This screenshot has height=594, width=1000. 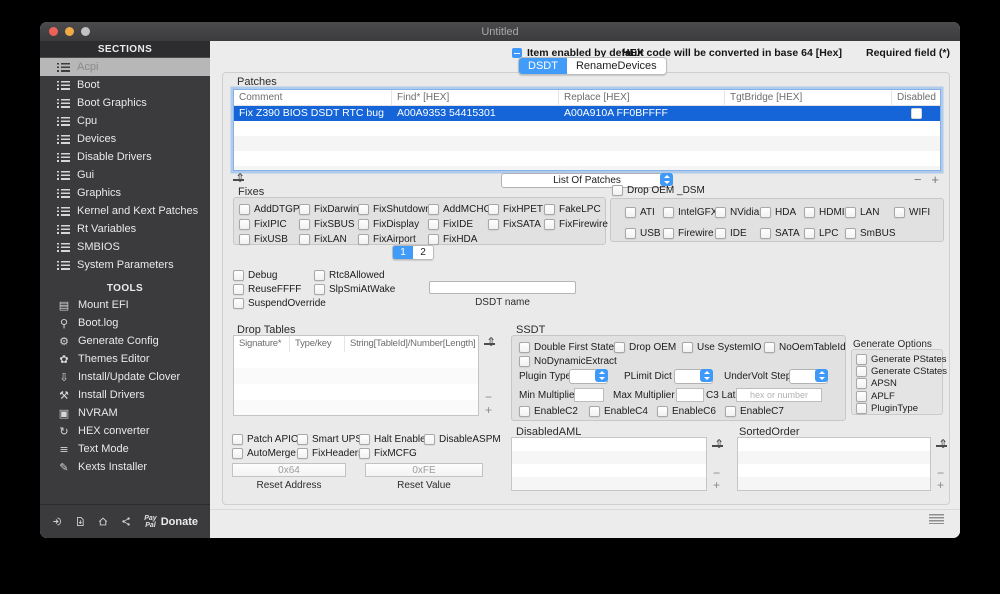 What do you see at coordinates (587, 145) in the screenshot?
I see `patches-table-empty-rows` at bounding box center [587, 145].